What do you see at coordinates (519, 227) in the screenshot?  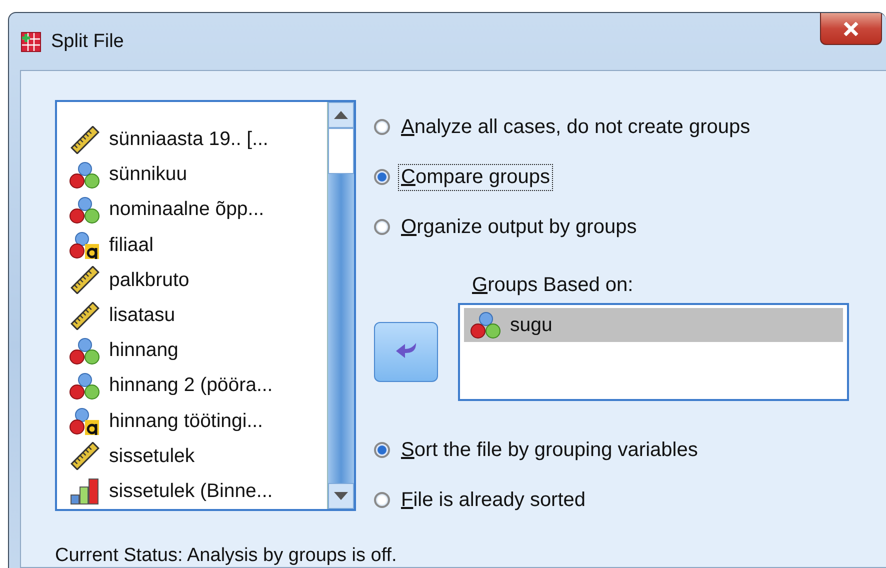 I see `radio-label: Organize output by groups` at bounding box center [519, 227].